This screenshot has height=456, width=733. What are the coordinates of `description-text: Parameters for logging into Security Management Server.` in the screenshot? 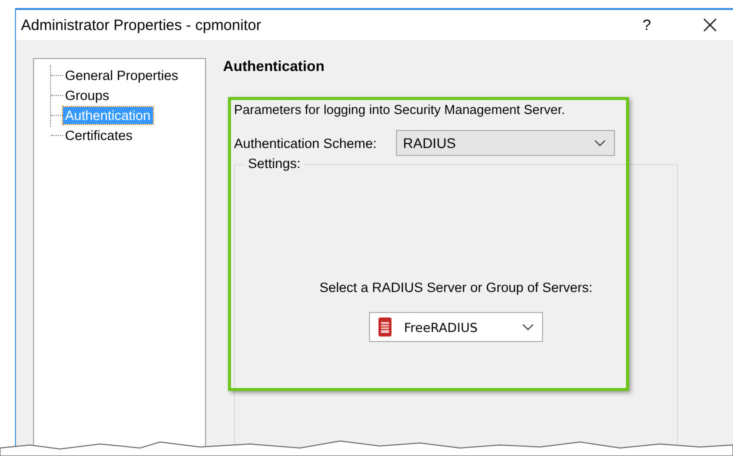 It's located at (400, 109).